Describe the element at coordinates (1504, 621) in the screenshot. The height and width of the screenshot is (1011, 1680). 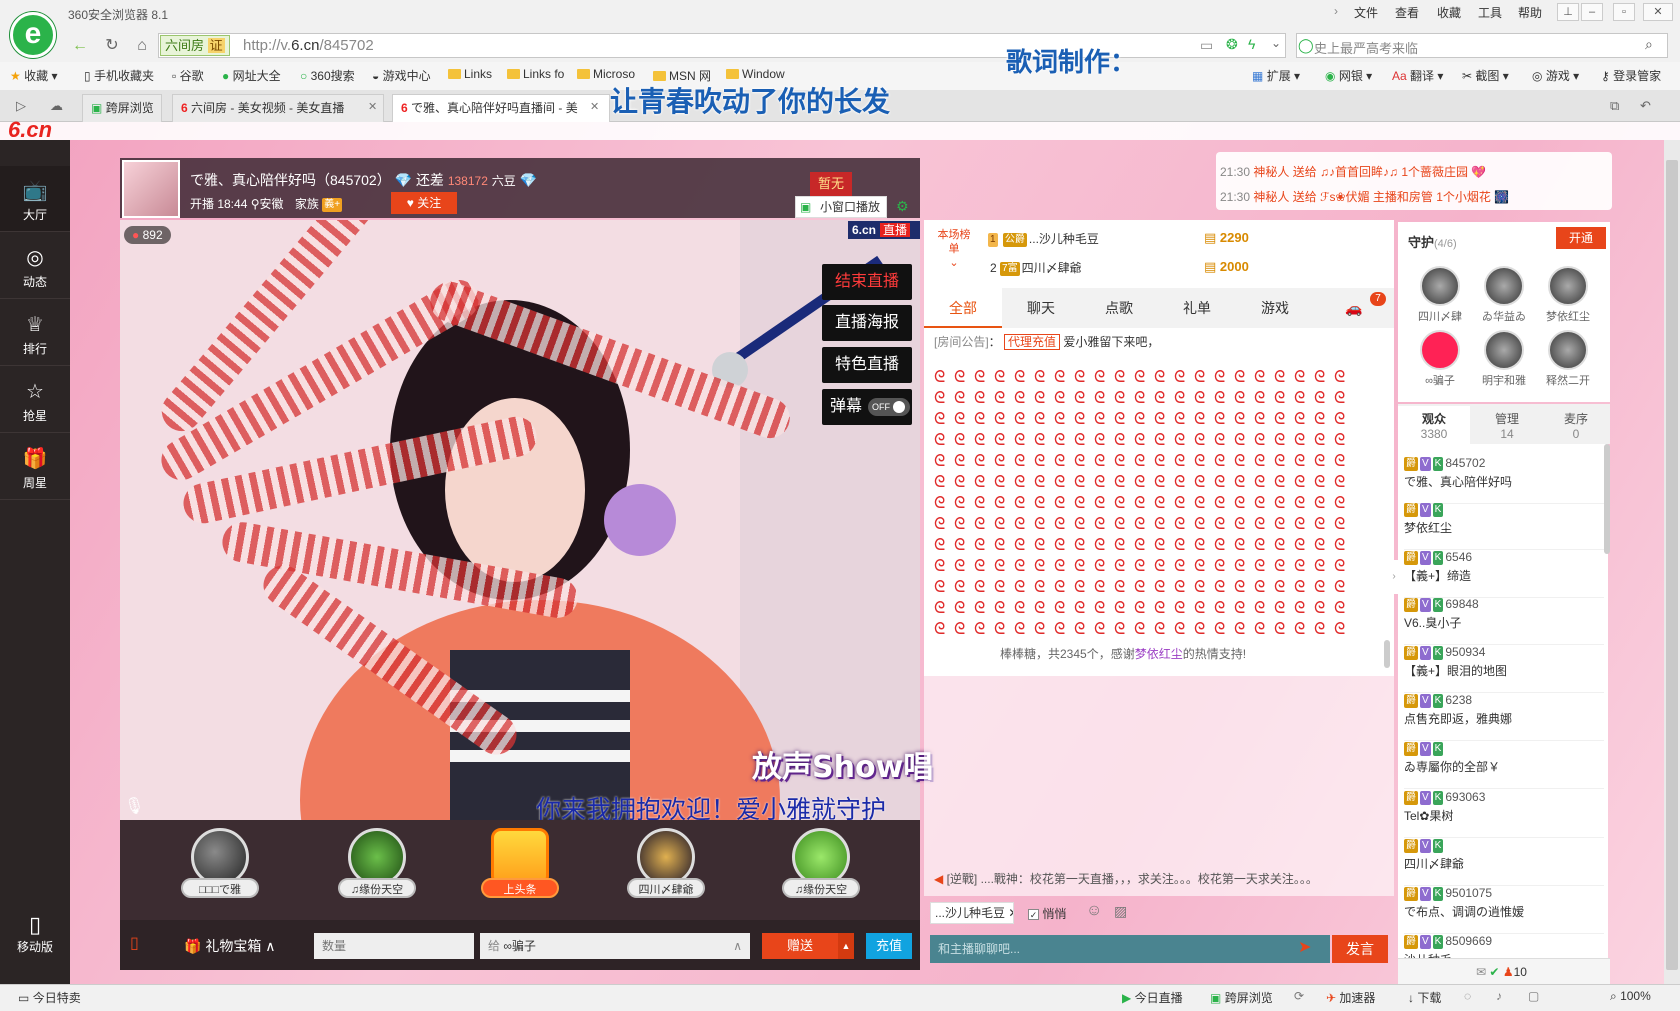
I see `audience-row: 爵 V K 69848 V6..臭小子` at that location.